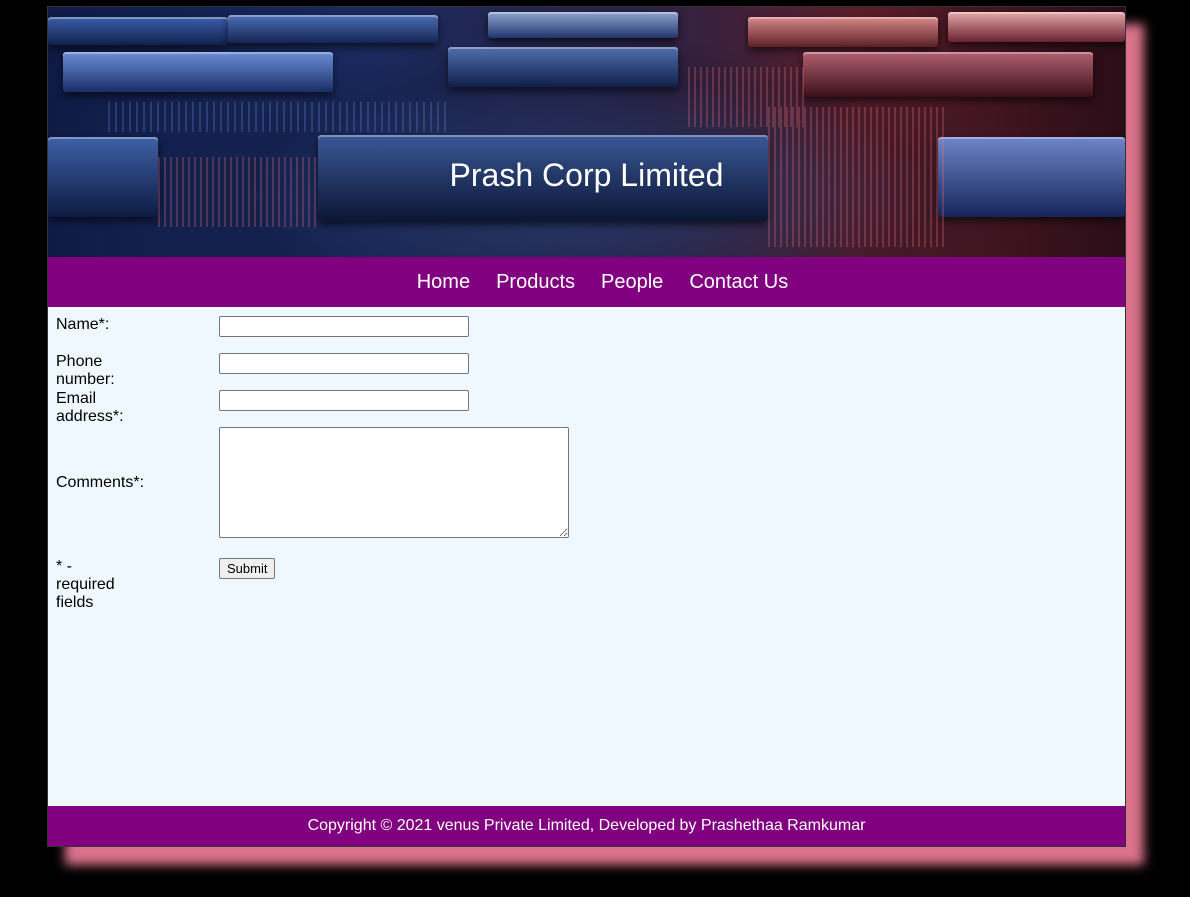 The height and width of the screenshot is (897, 1190). Describe the element at coordinates (85, 370) in the screenshot. I see `phone-label: Phone number:` at that location.